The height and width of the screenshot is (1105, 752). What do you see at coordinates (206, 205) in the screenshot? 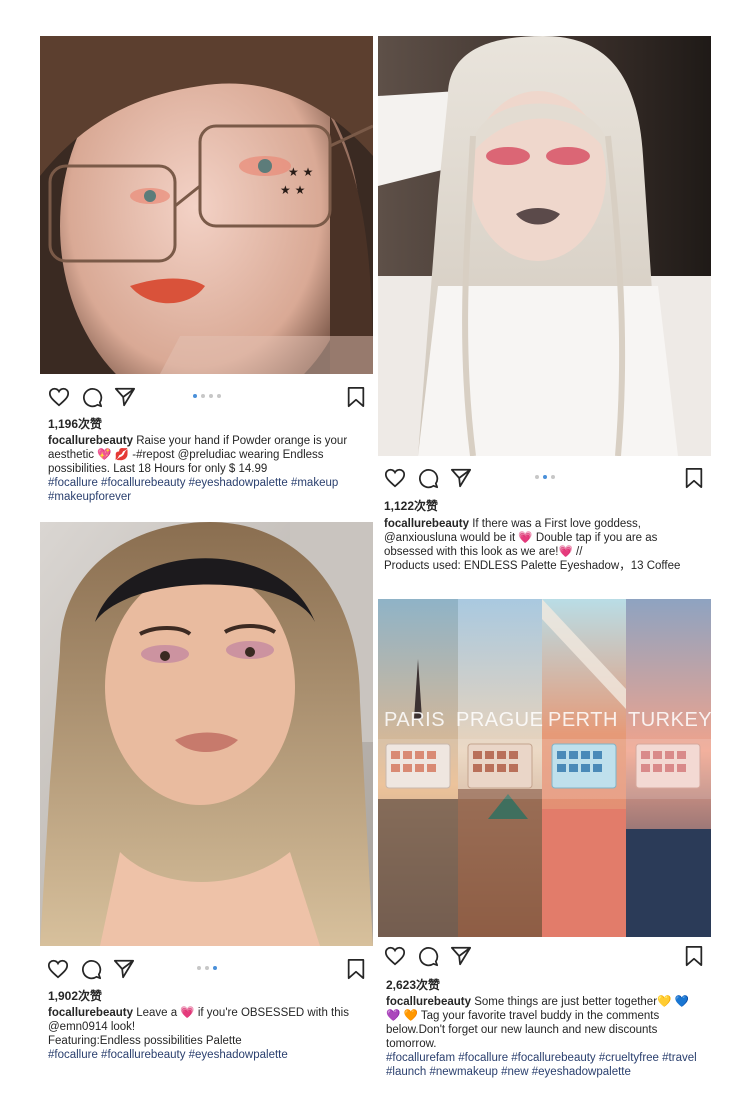
I see `post-1-photo: ★ ★ ★ ★` at bounding box center [206, 205].